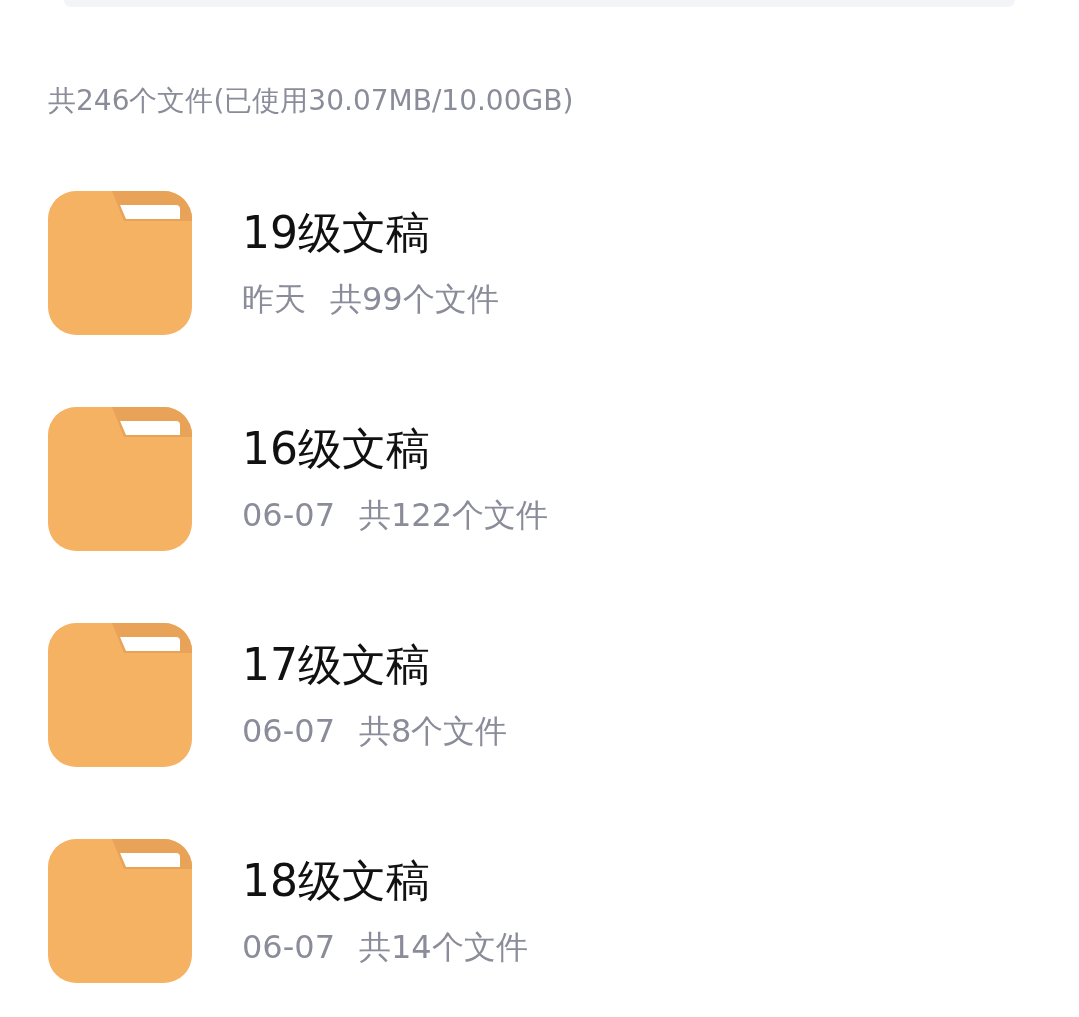 The width and height of the screenshot is (1079, 1017). I want to click on file-count: 共99个文件, so click(414, 299).